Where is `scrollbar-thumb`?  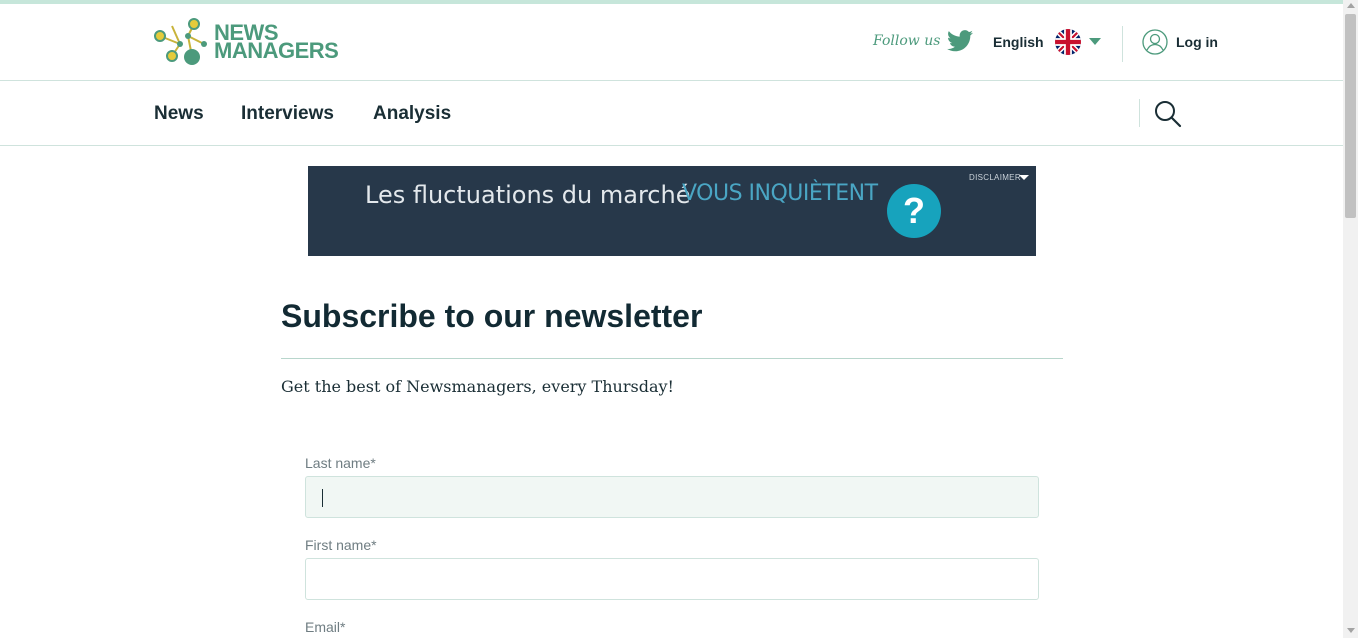 scrollbar-thumb is located at coordinates (1350, 116).